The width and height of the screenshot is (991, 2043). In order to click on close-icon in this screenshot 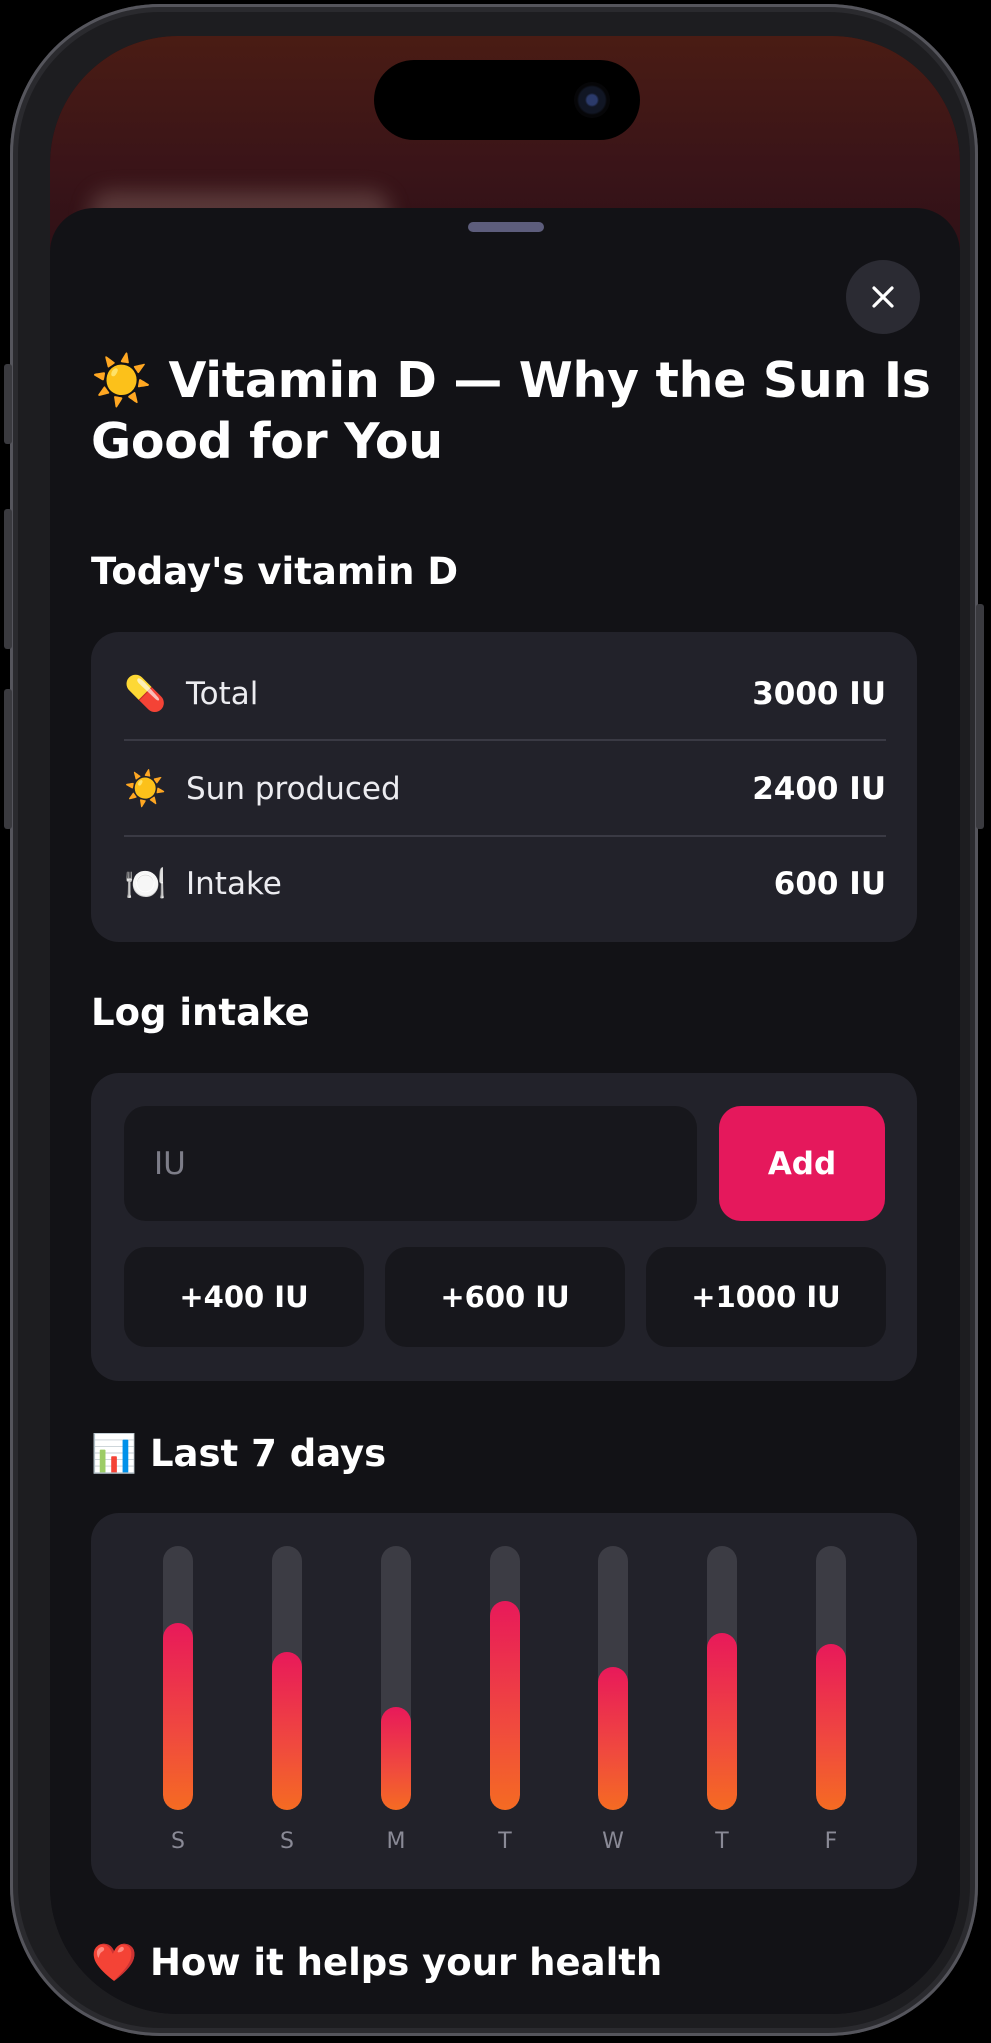, I will do `click(883, 297)`.